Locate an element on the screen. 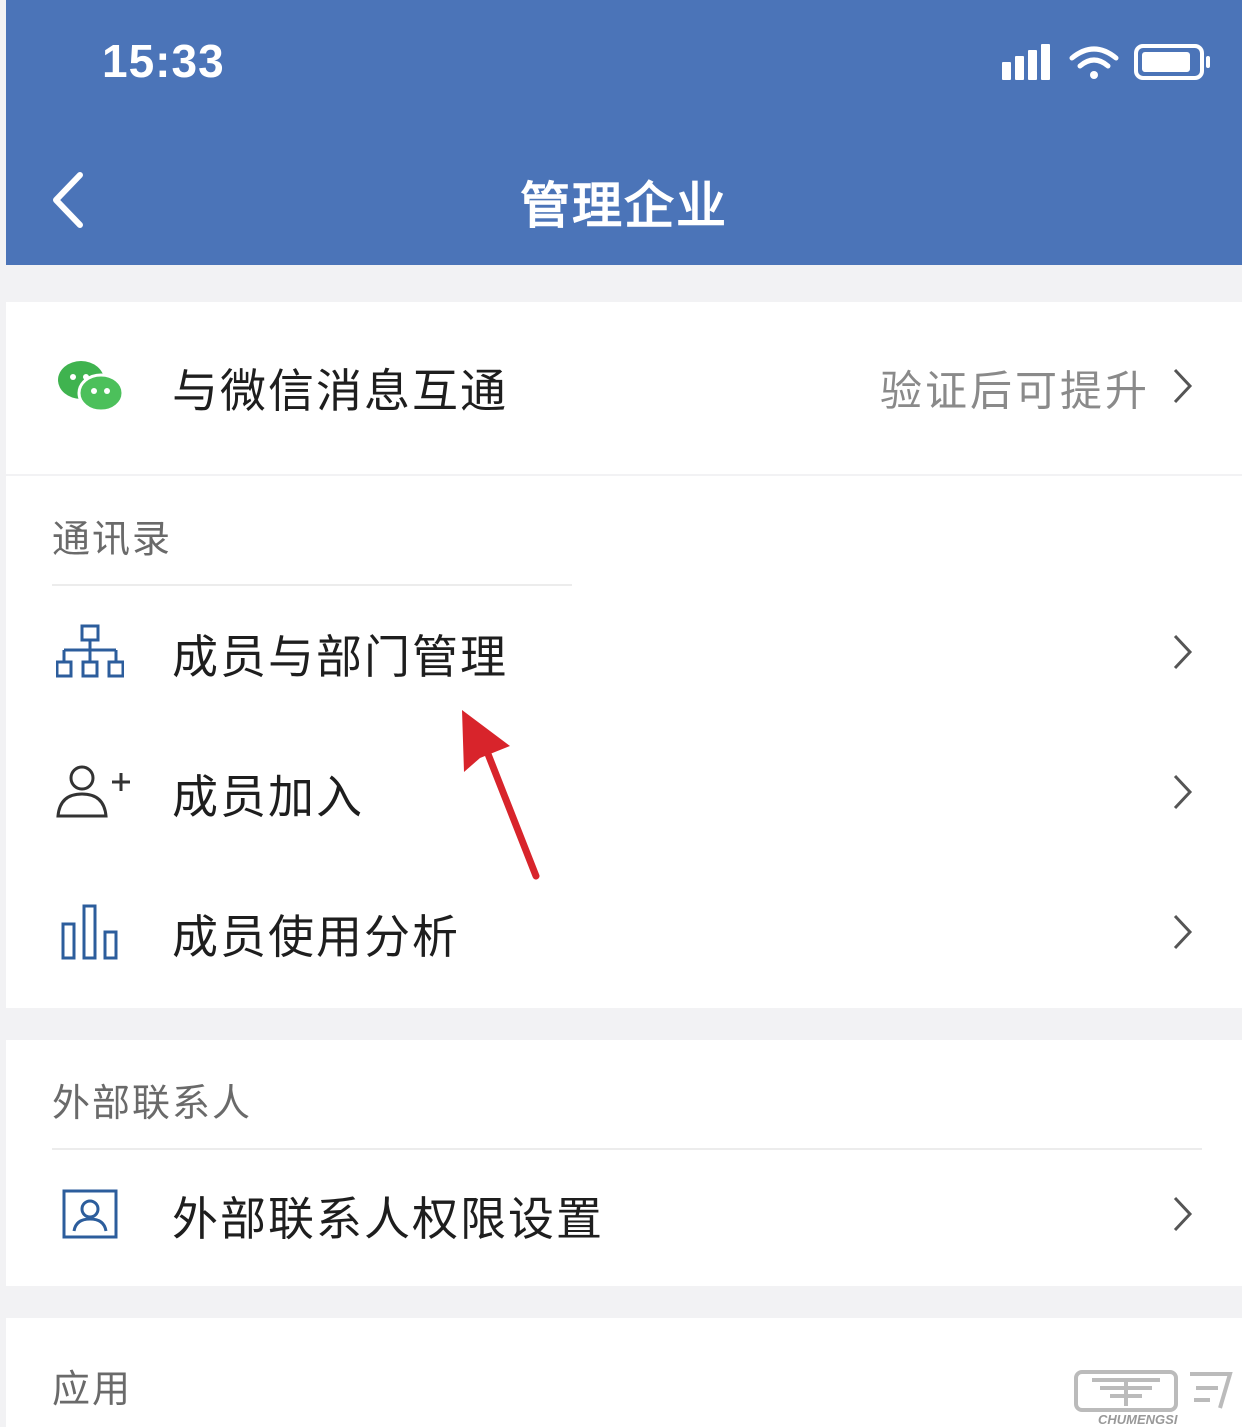 This screenshot has width=1242, height=1427. bar-chart-icon is located at coordinates (91, 934).